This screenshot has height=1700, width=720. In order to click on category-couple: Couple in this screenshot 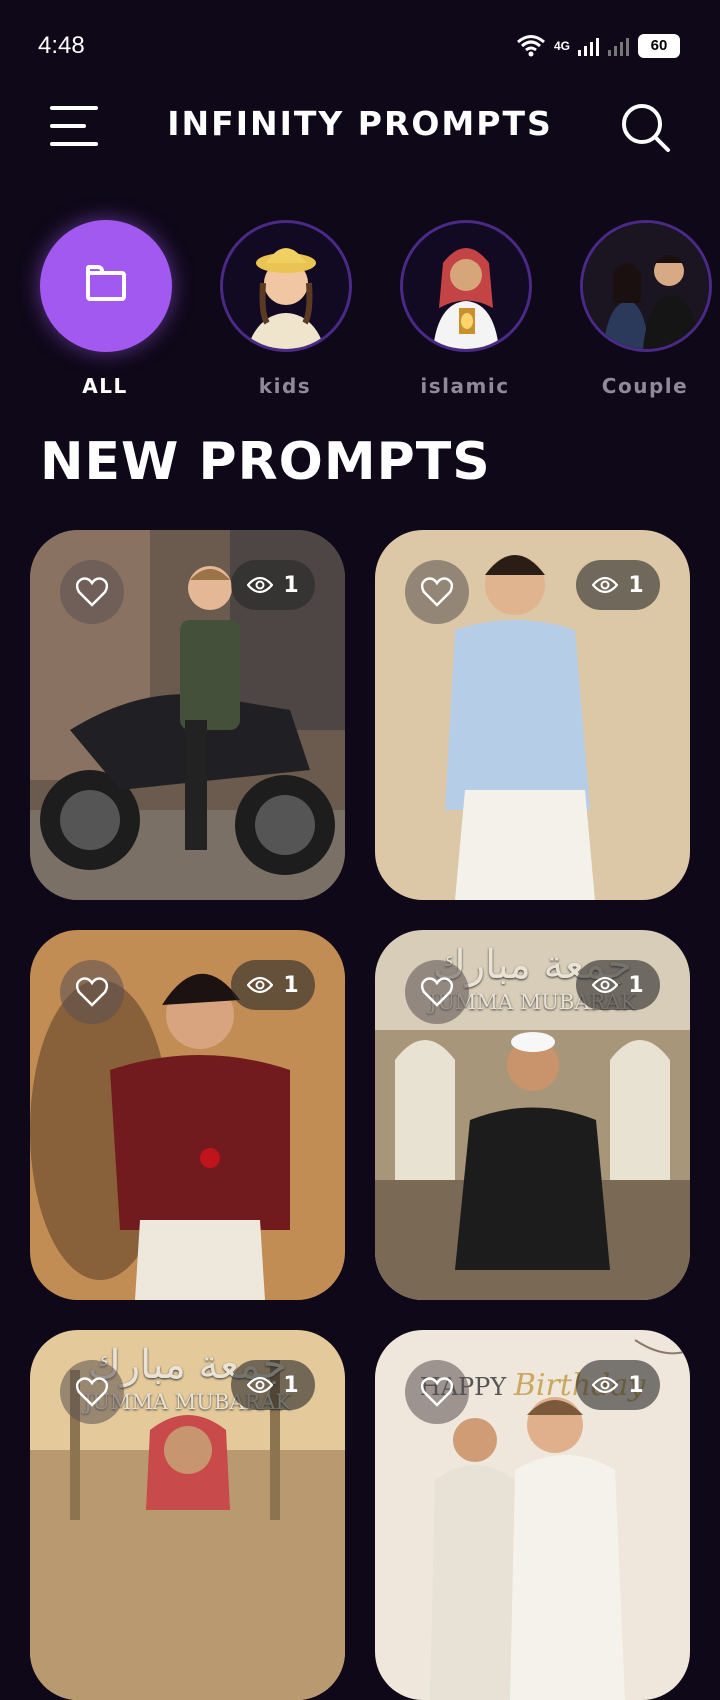, I will do `click(646, 309)`.